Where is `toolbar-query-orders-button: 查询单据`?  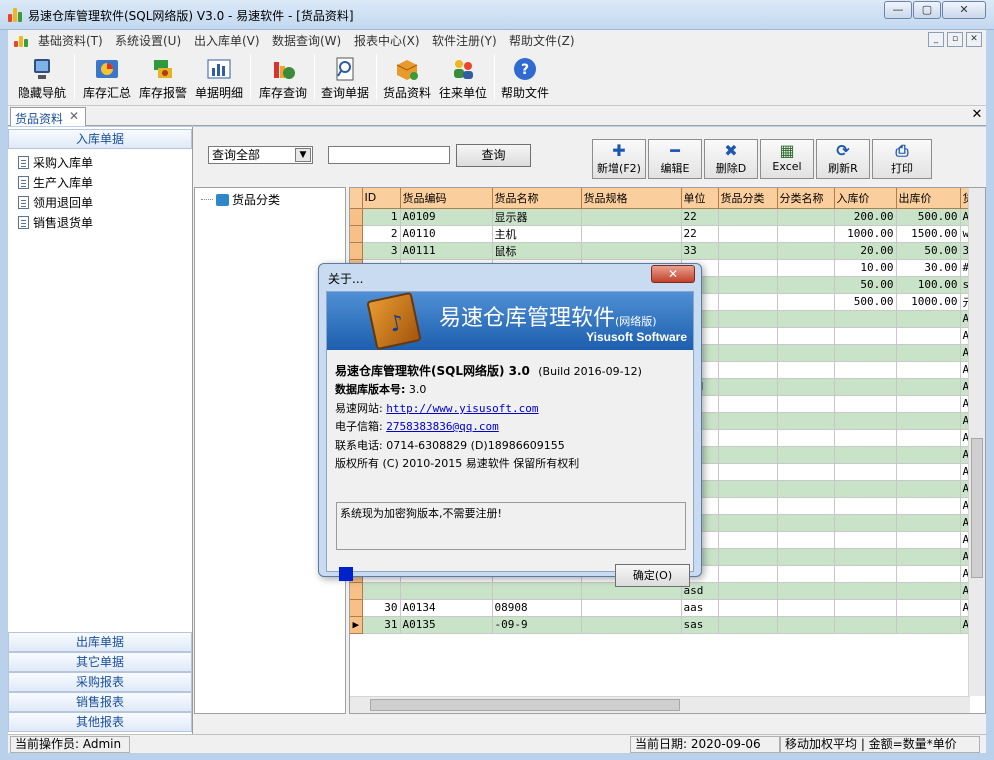
toolbar-query-orders-button: 查询单据 is located at coordinates (345, 78).